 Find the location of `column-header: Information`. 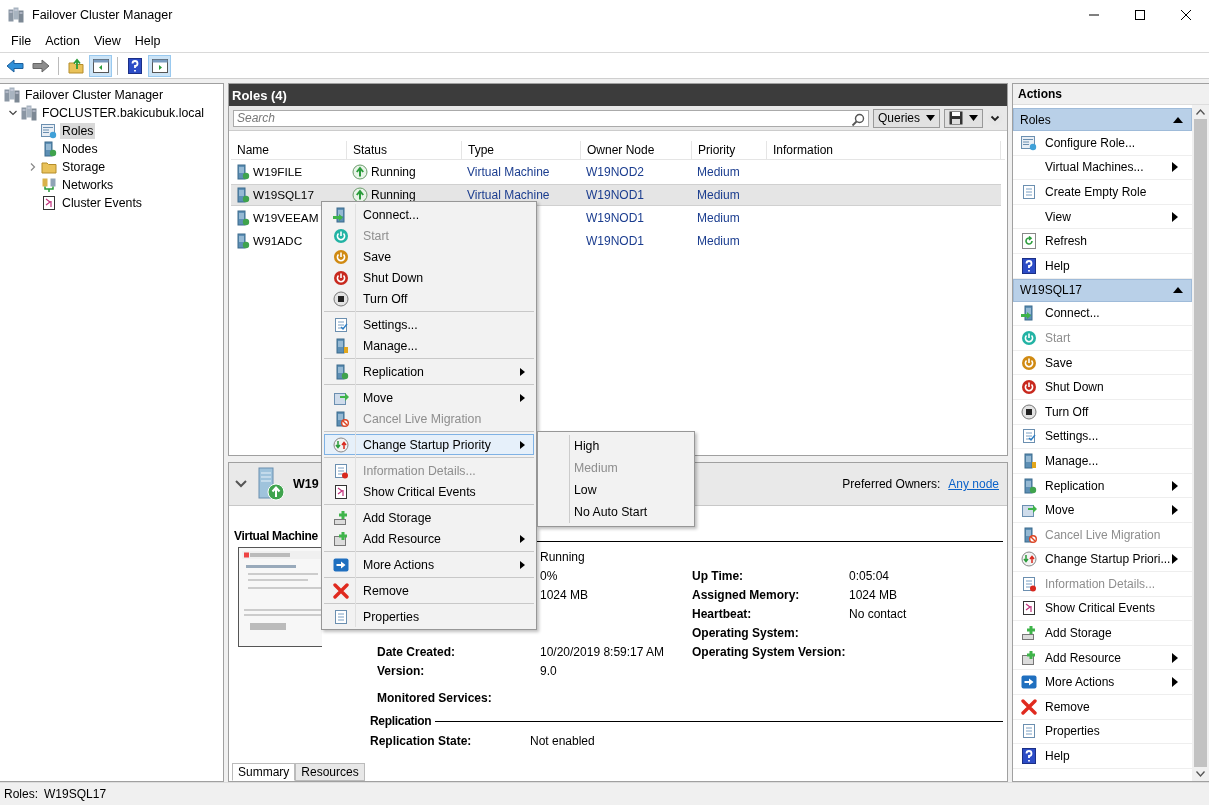

column-header: Information is located at coordinates (884, 150).